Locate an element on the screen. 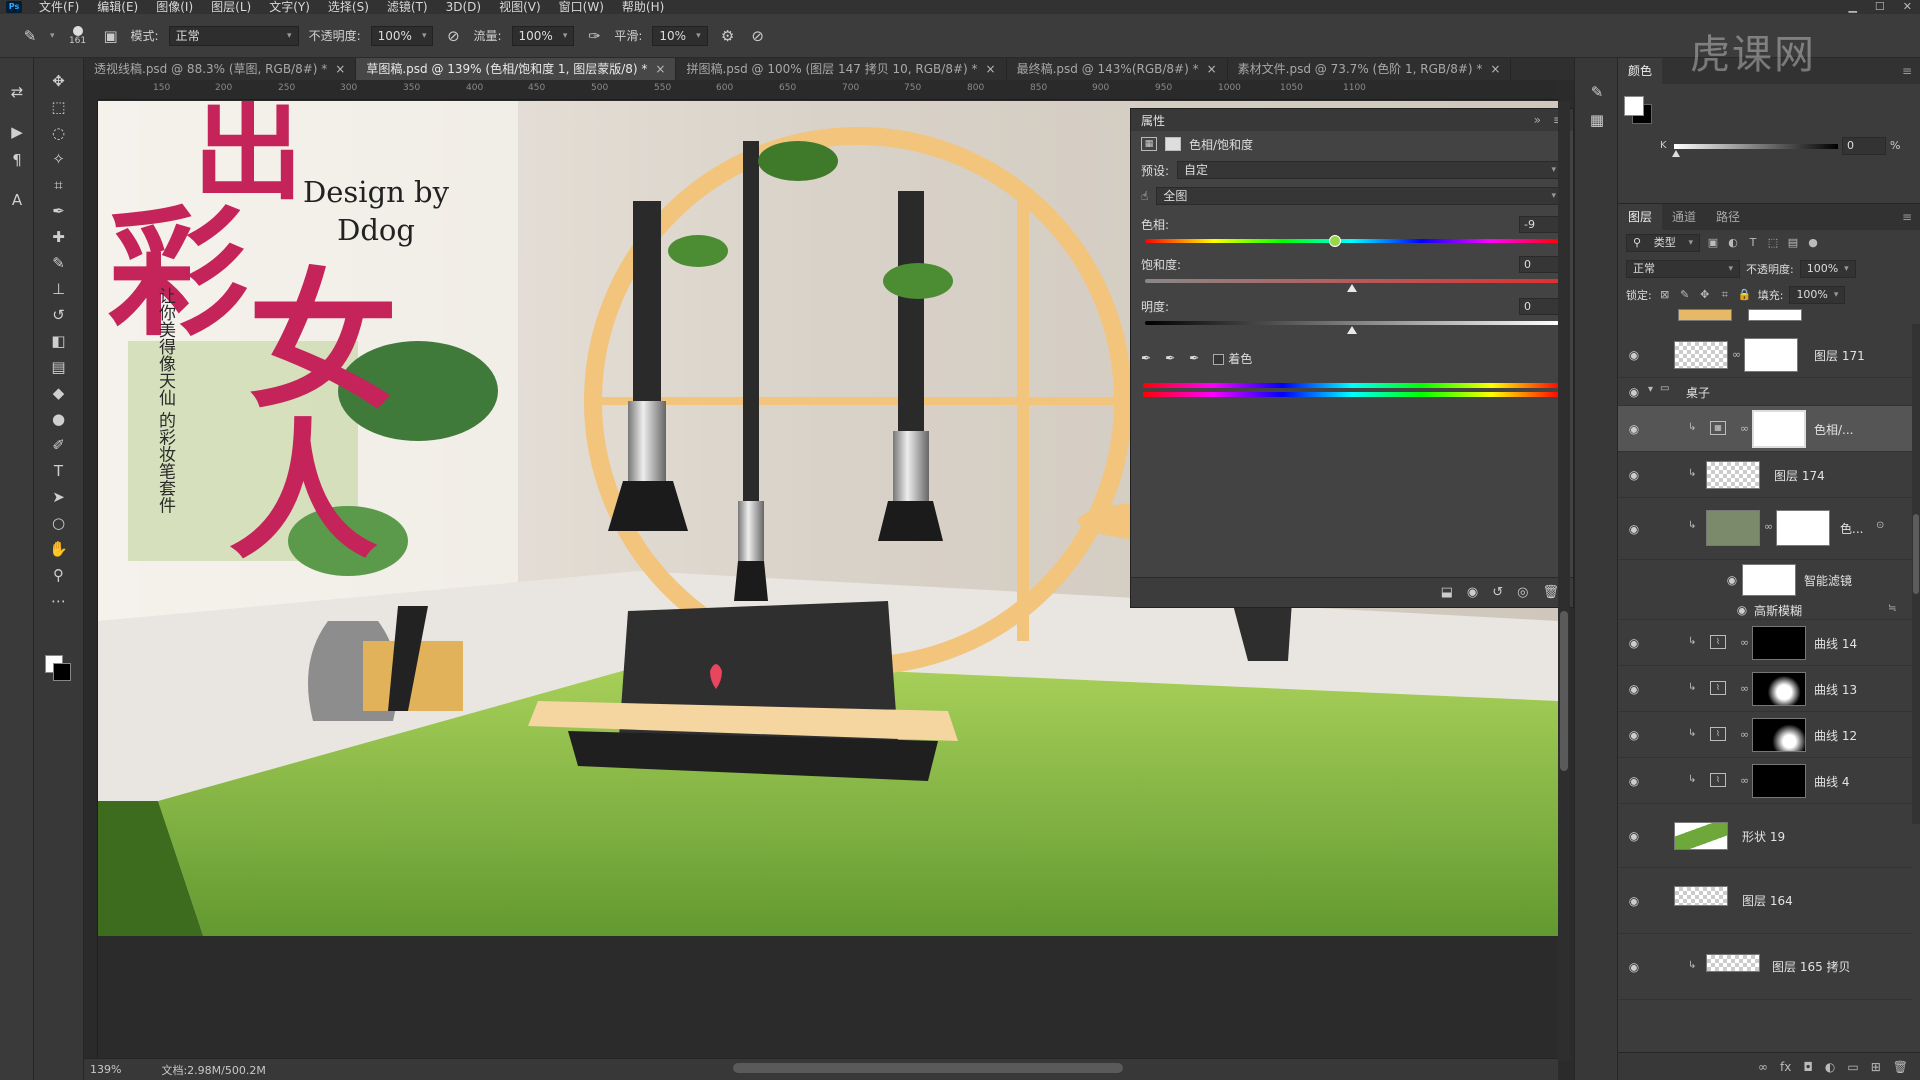 This screenshot has height=1080, width=1920. crop-tool-icon: ⌗ is located at coordinates (59, 185).